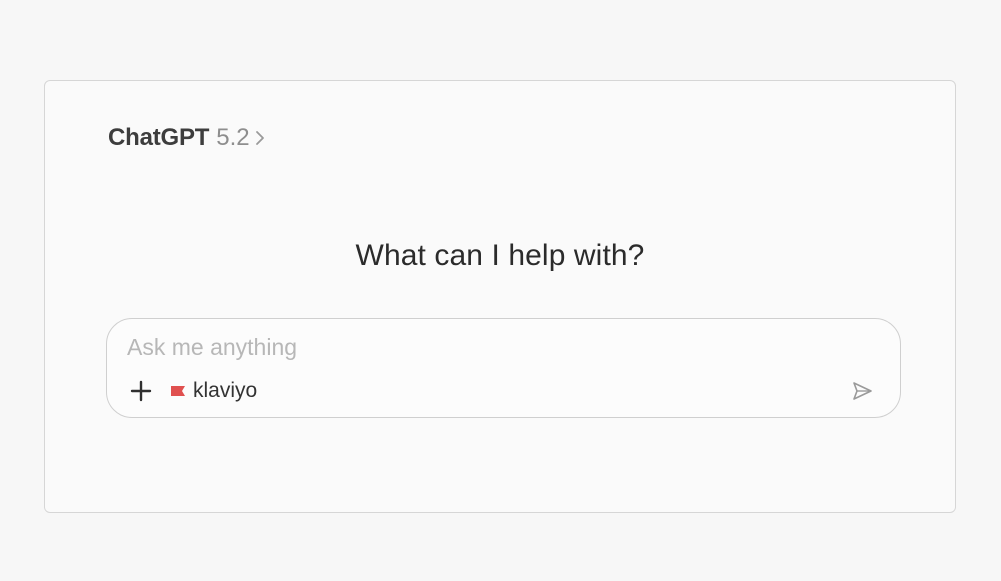  I want to click on model-switcher: ChatGPT 5.2, so click(187, 138).